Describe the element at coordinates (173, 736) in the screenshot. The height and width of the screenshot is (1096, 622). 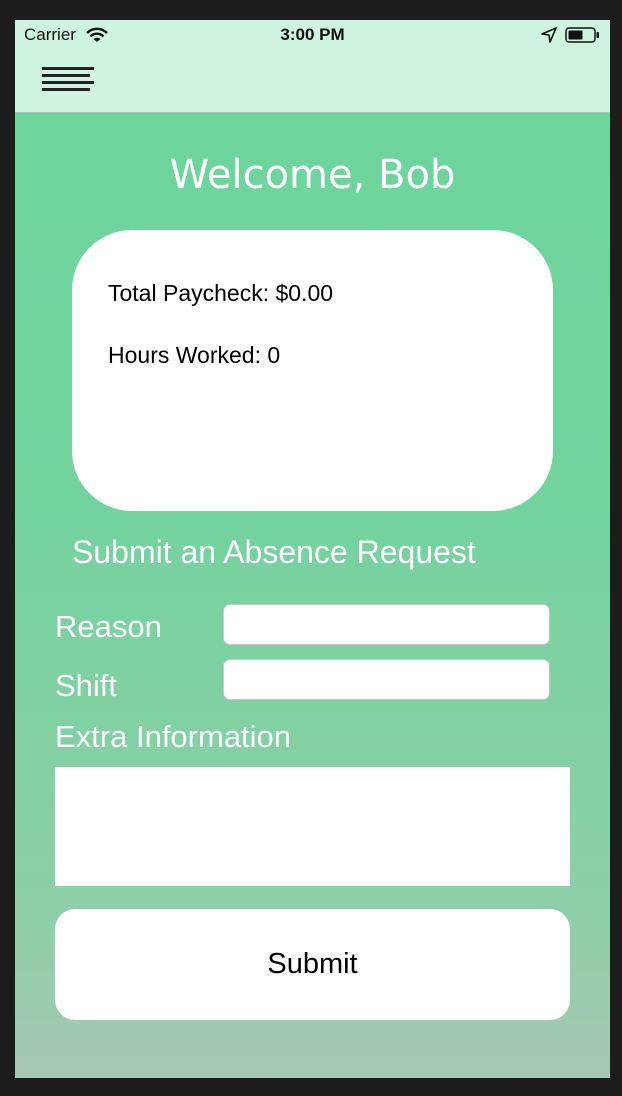
I see `extra-information-label: Extra Information` at that location.